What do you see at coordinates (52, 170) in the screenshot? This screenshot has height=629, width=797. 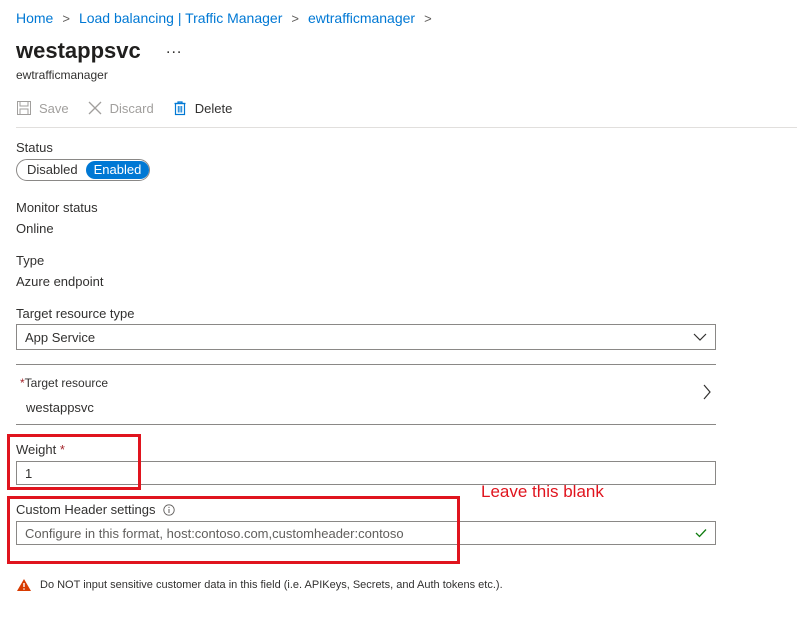 I see `status-option-disabled: Disabled` at bounding box center [52, 170].